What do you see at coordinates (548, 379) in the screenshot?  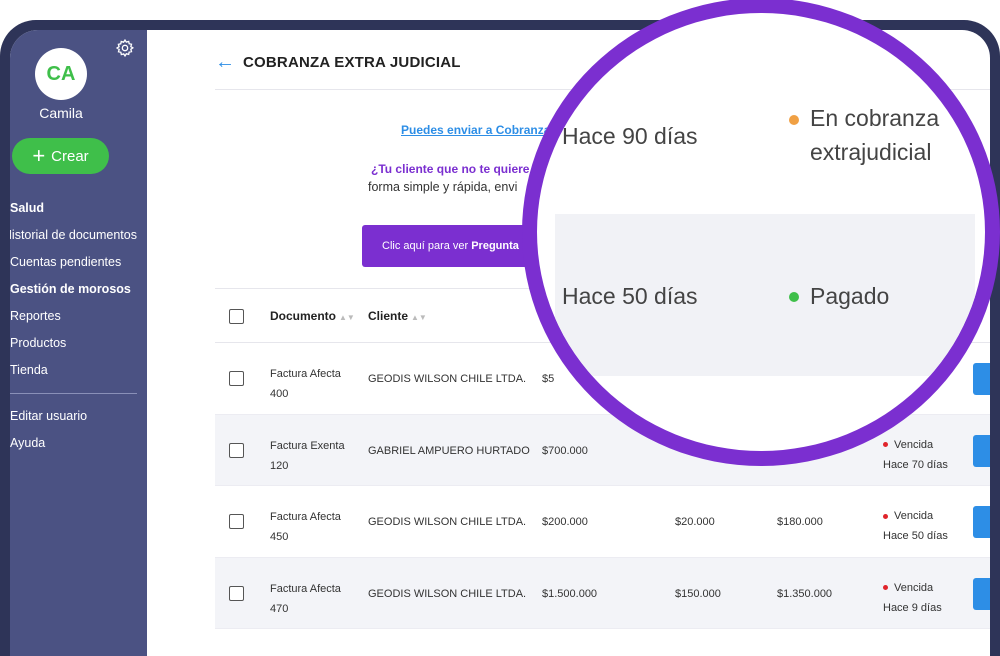 I see `cell-monto: $5` at bounding box center [548, 379].